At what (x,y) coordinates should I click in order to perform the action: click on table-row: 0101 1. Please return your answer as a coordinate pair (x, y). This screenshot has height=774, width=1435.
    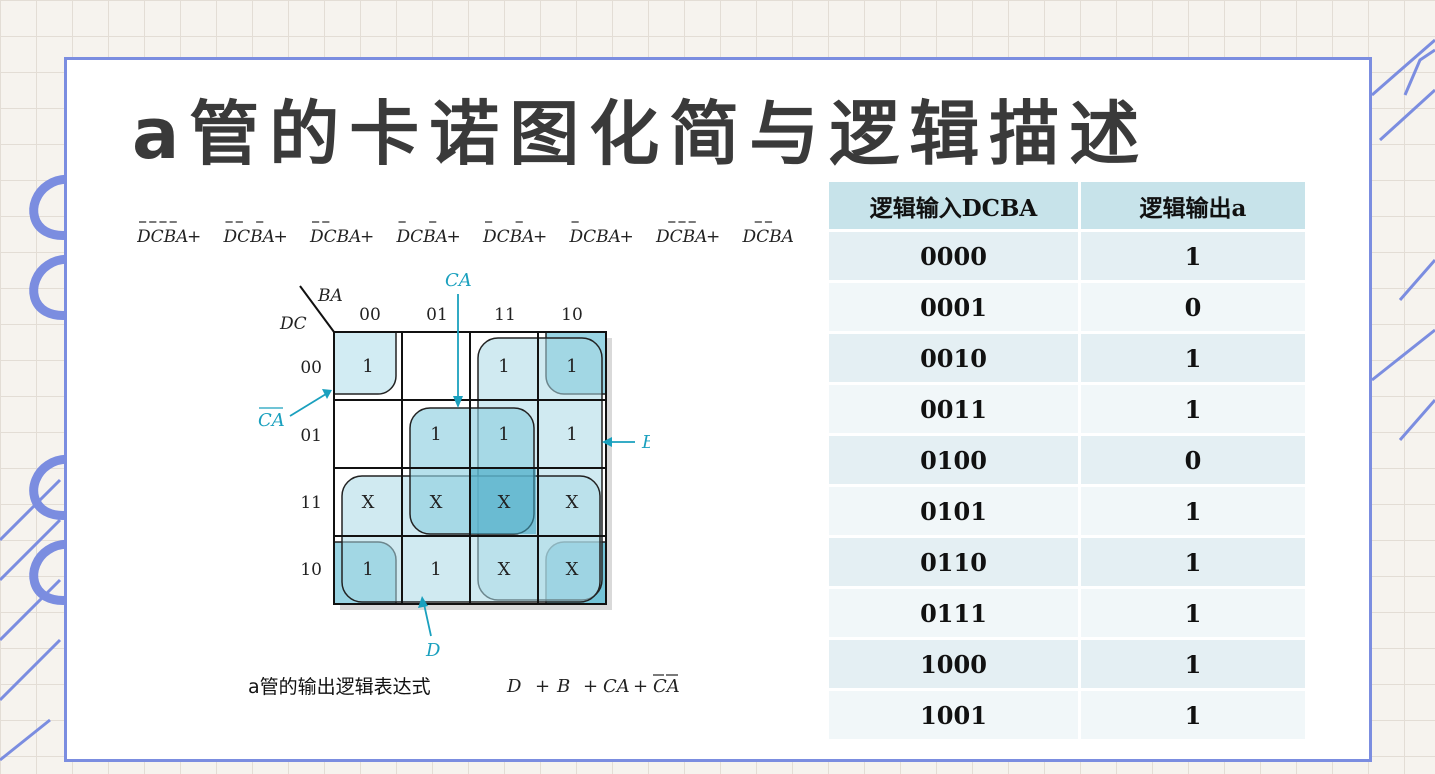
    Looking at the image, I should click on (1067, 511).